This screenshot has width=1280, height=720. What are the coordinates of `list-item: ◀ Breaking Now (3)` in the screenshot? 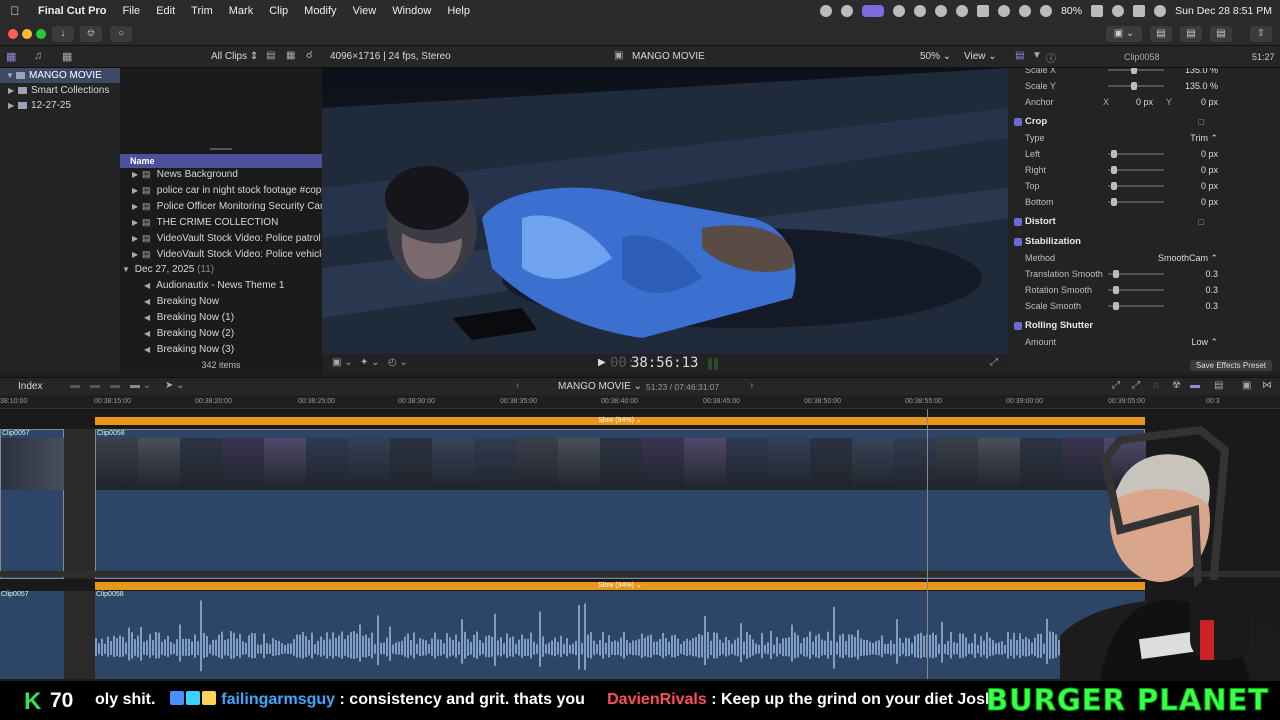 It's located at (221, 350).